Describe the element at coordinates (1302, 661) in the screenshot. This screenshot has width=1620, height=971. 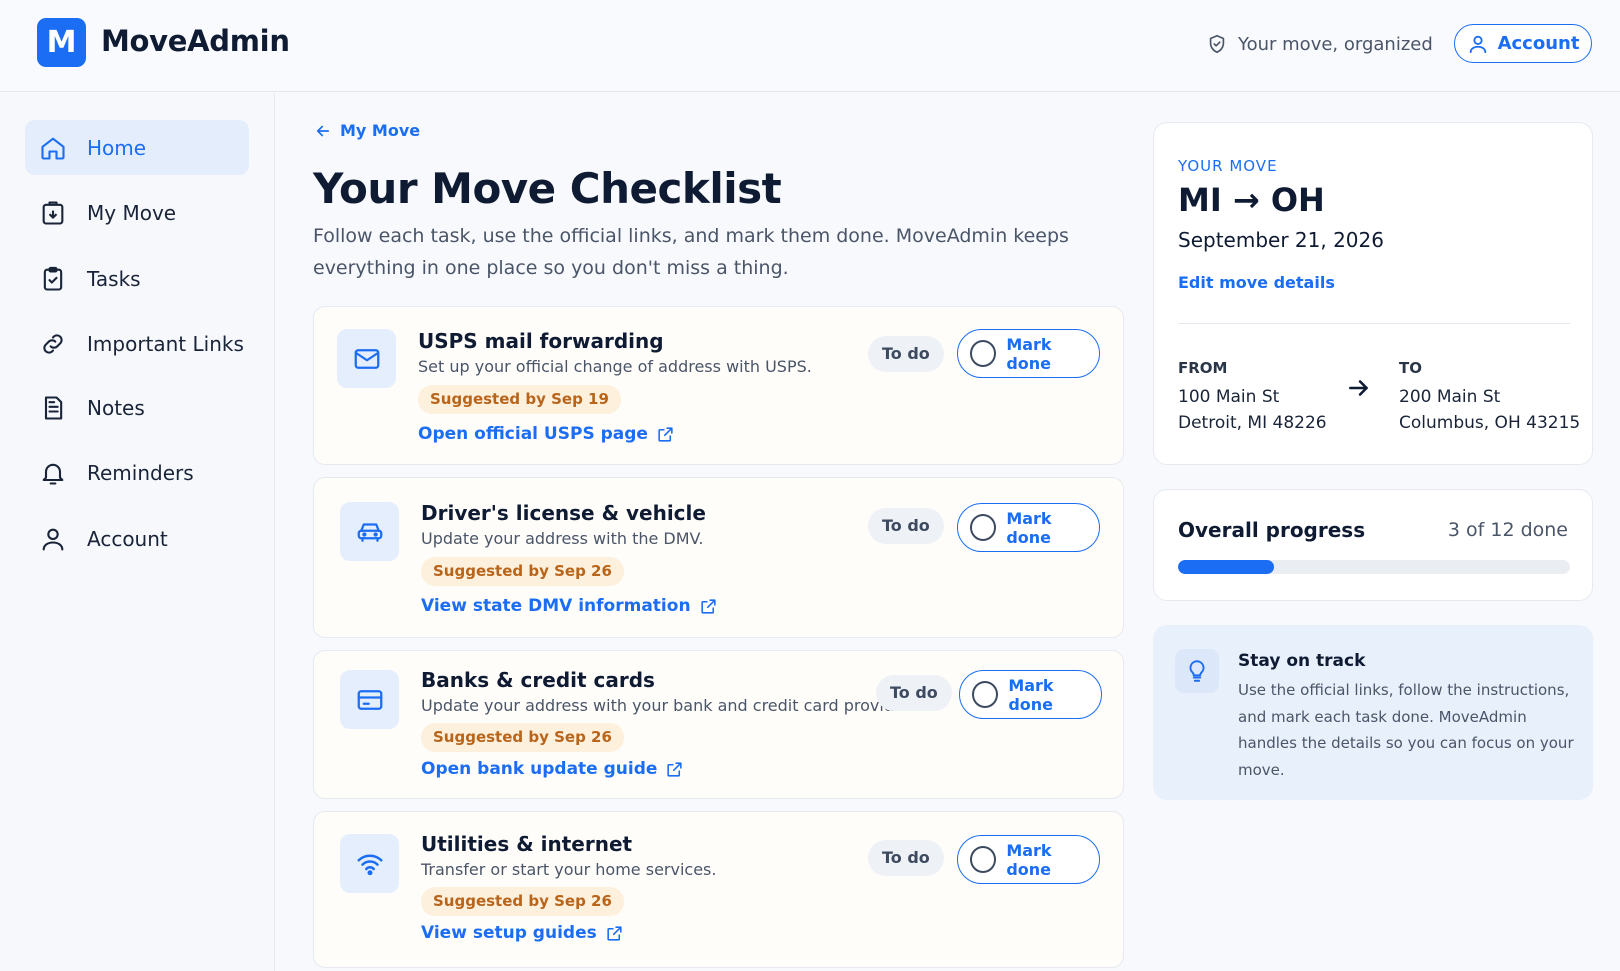
I see `tip-title: Stay on track` at that location.